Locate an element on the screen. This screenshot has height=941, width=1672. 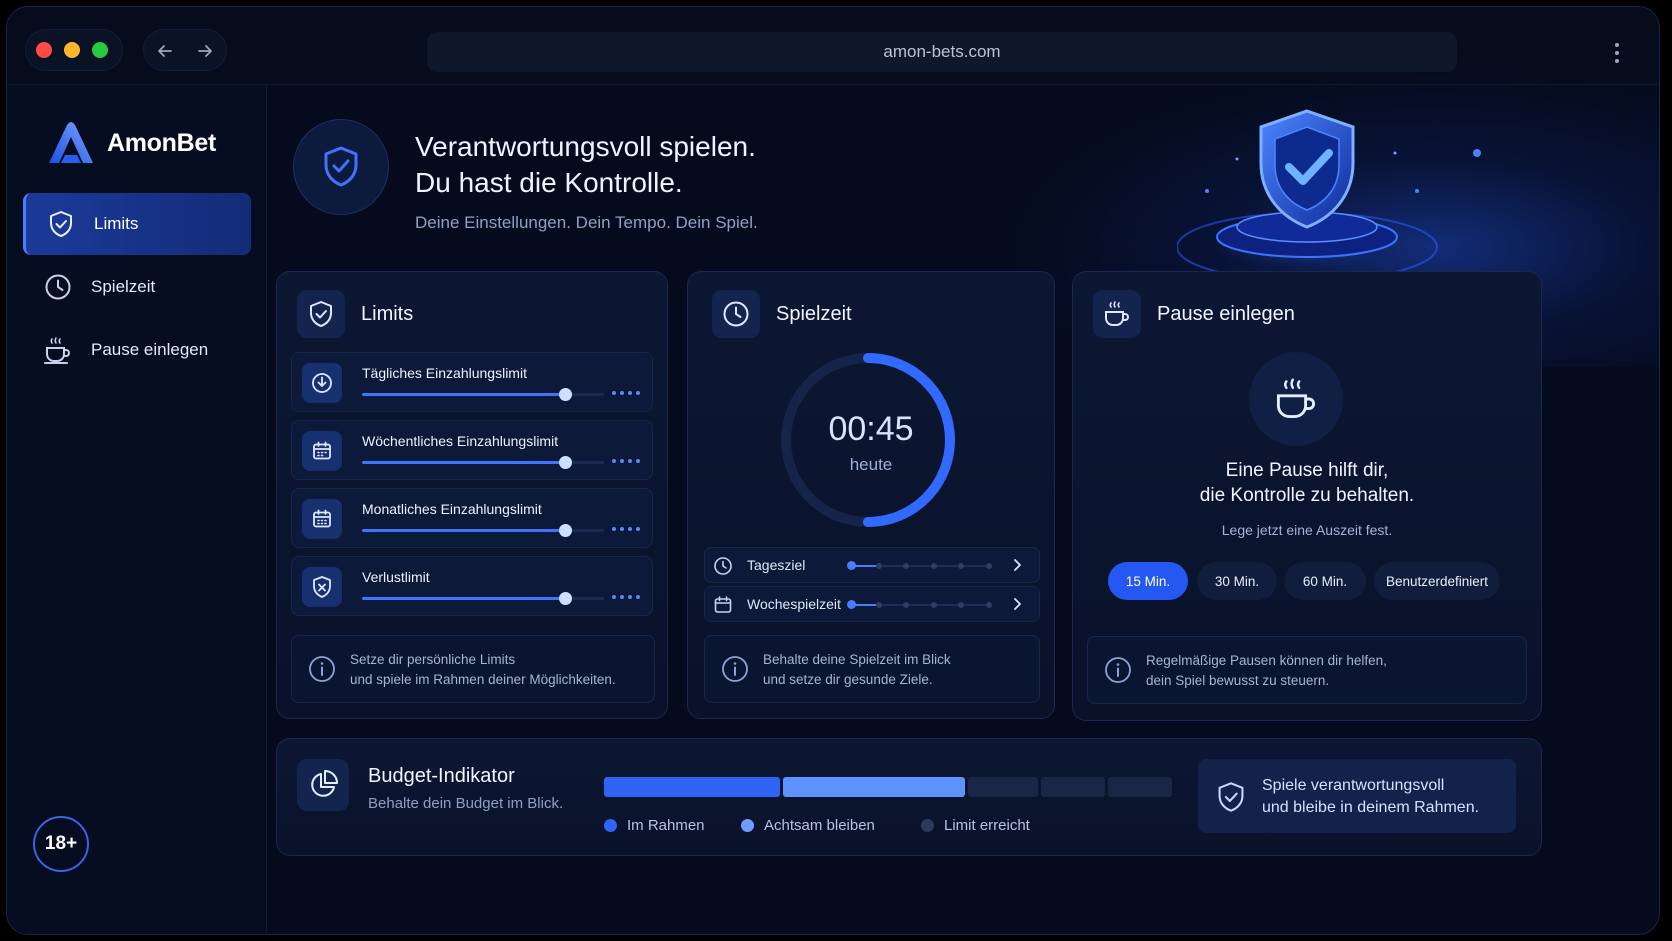
goal-row-daily: Tagesziel is located at coordinates (872, 565).